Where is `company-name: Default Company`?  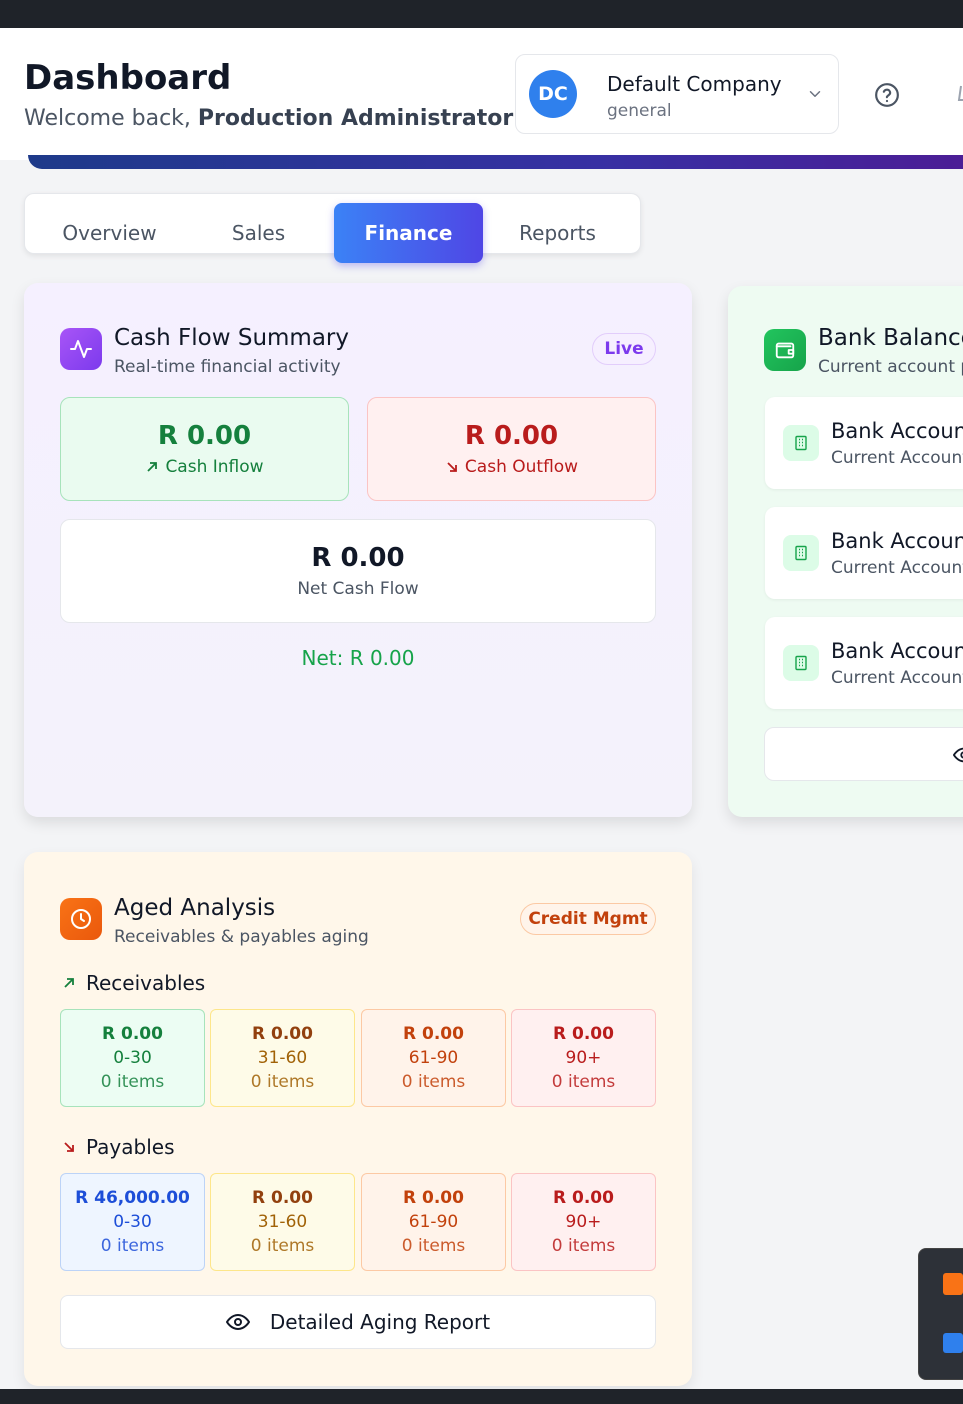
company-name: Default Company is located at coordinates (694, 84).